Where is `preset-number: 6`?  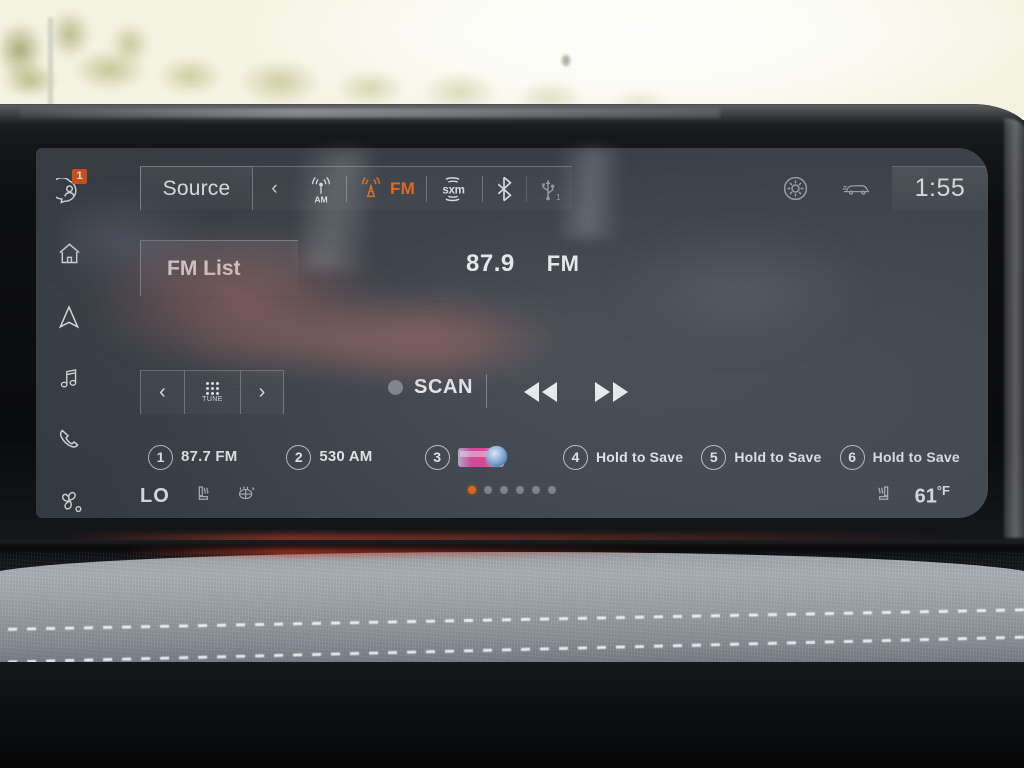 preset-number: 6 is located at coordinates (852, 457).